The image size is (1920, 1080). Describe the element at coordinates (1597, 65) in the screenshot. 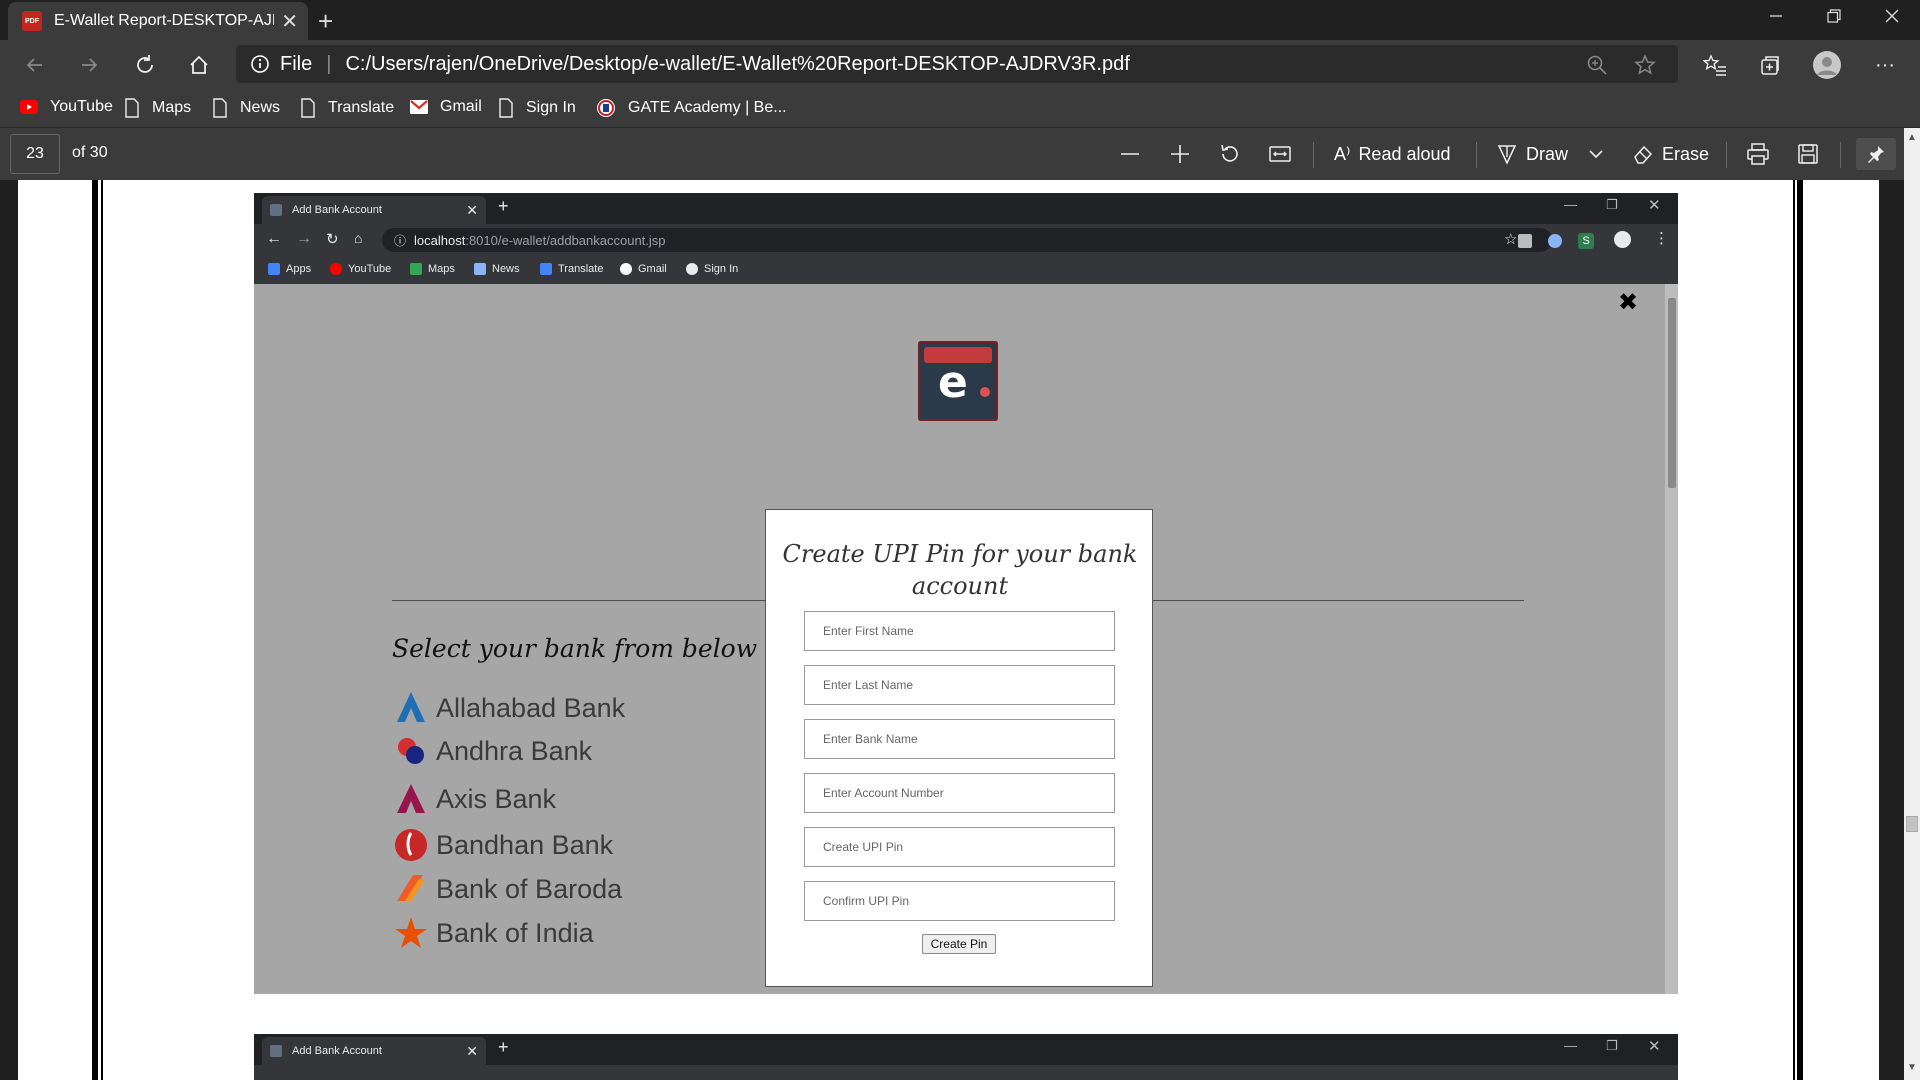

I see `zoom-icon` at that location.